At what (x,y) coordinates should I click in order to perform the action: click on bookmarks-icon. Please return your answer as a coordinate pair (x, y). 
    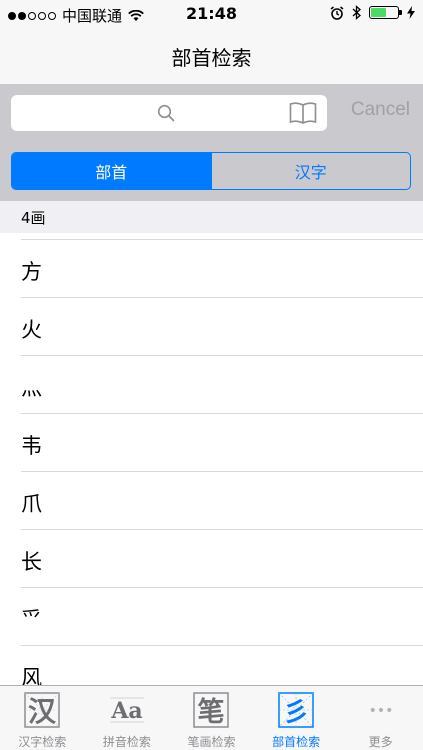
    Looking at the image, I should click on (303, 113).